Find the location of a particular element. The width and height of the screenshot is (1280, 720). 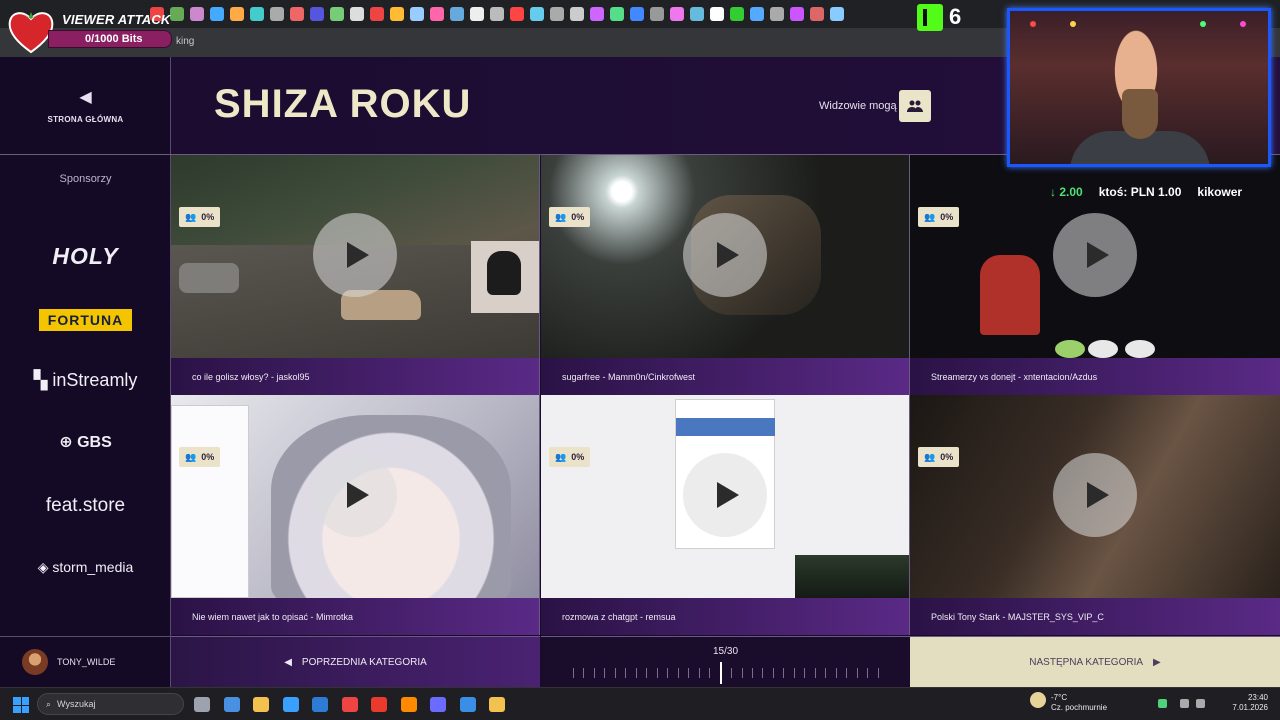

widgets-icon is located at coordinates (231, 704).